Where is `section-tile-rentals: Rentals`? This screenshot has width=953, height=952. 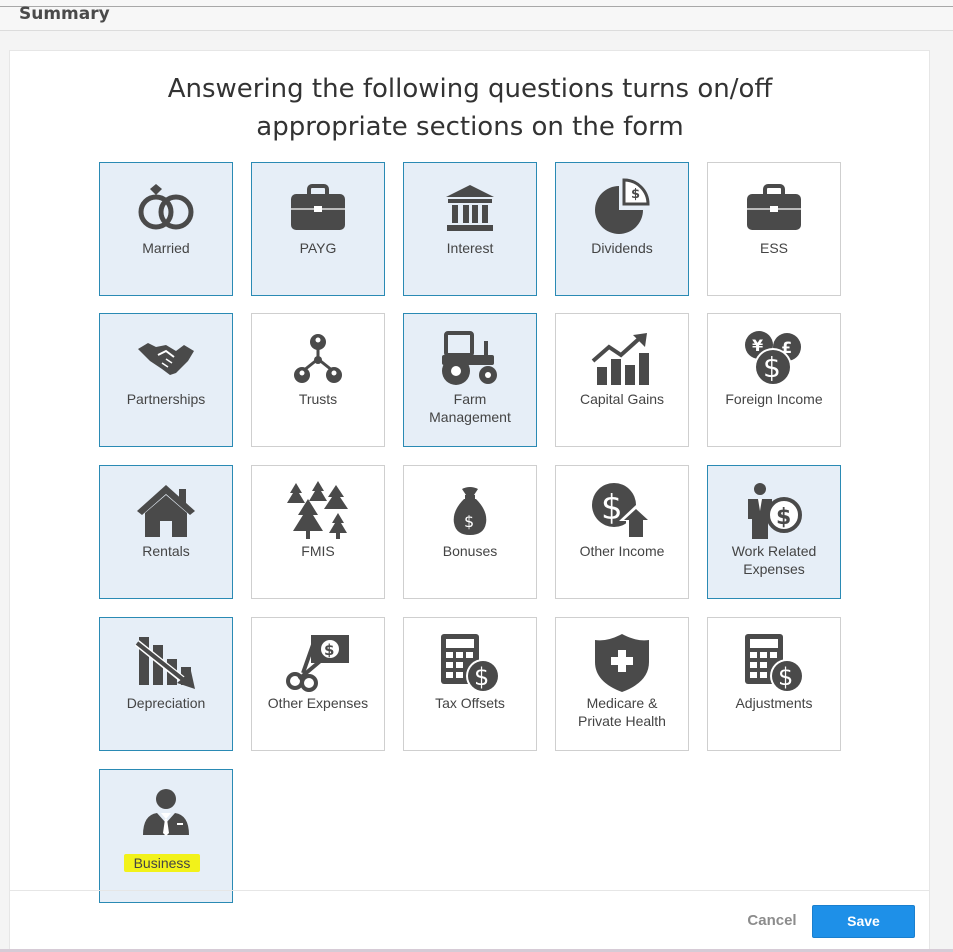
section-tile-rentals: Rentals is located at coordinates (166, 532).